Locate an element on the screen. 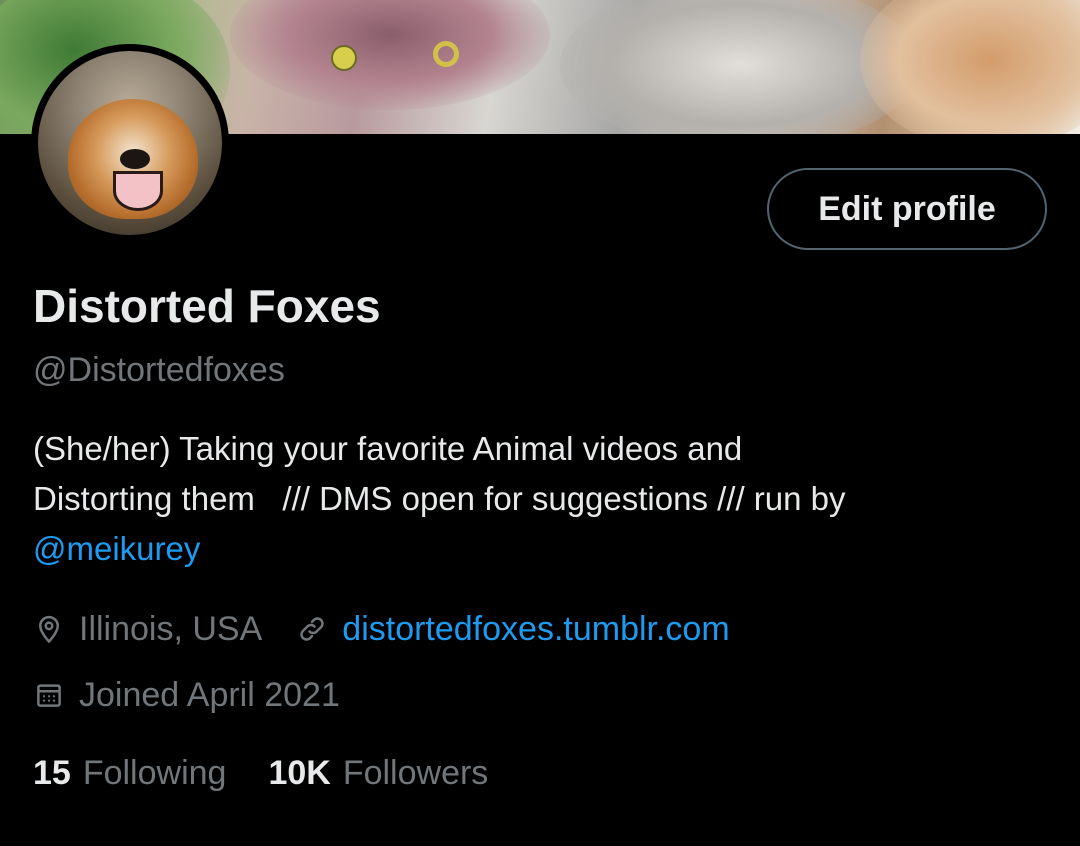 This screenshot has width=1080, height=846. profile-meta-row: Illinois, USA distortedfoxes.tumblr.com is located at coordinates (381, 629).